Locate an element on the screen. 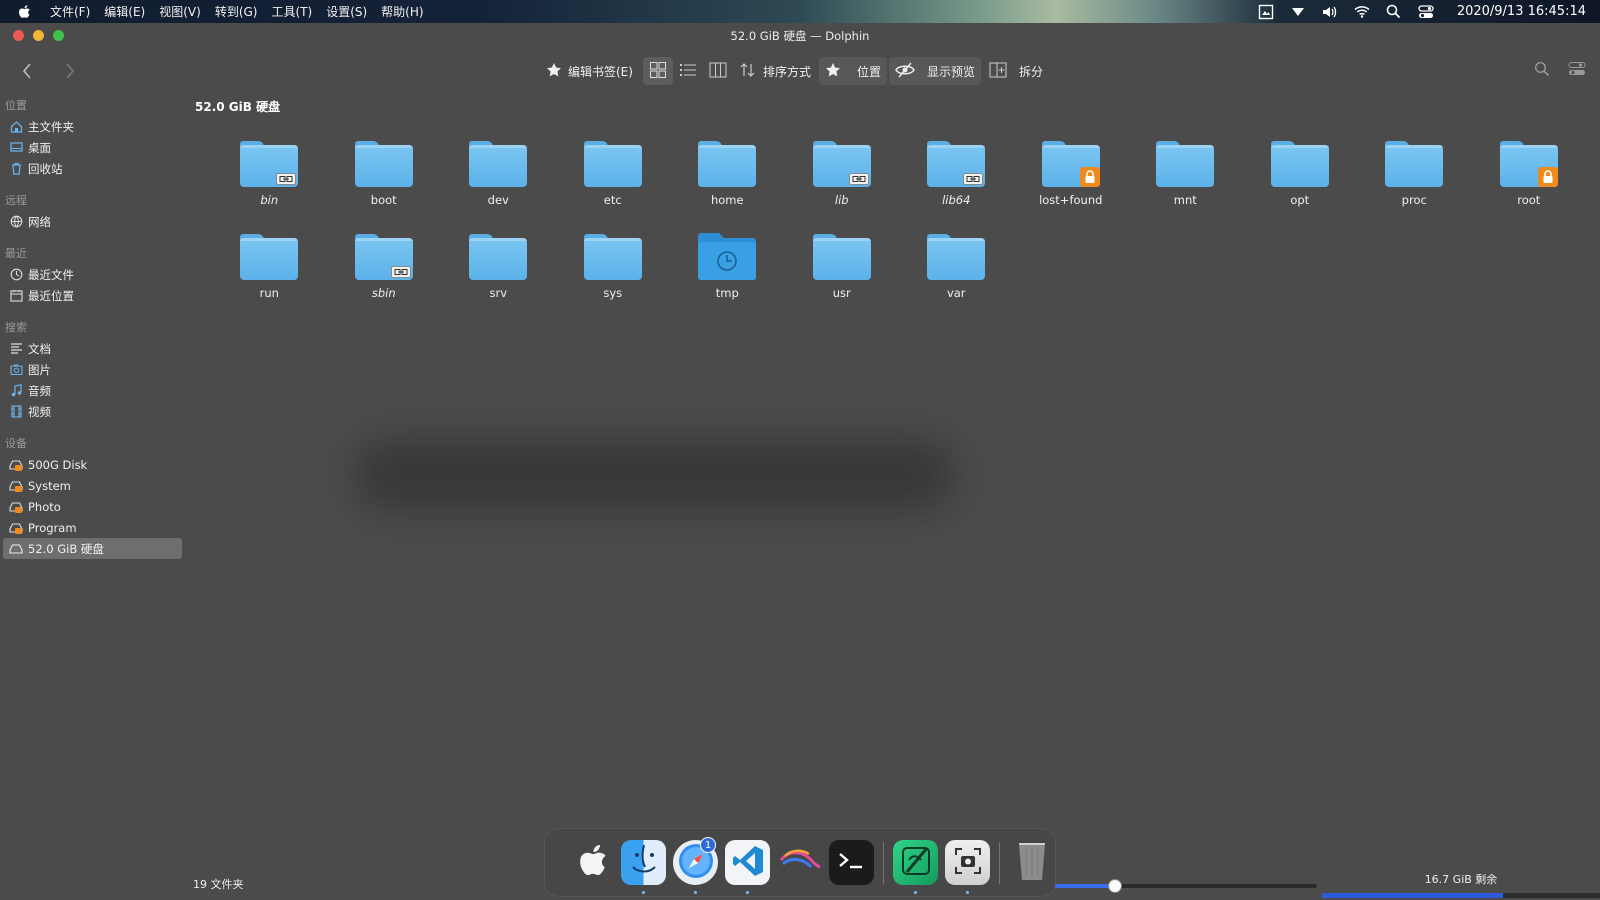 The width and height of the screenshot is (1600, 900). sidebar-item-desktop: 桌面 is located at coordinates (92, 147).